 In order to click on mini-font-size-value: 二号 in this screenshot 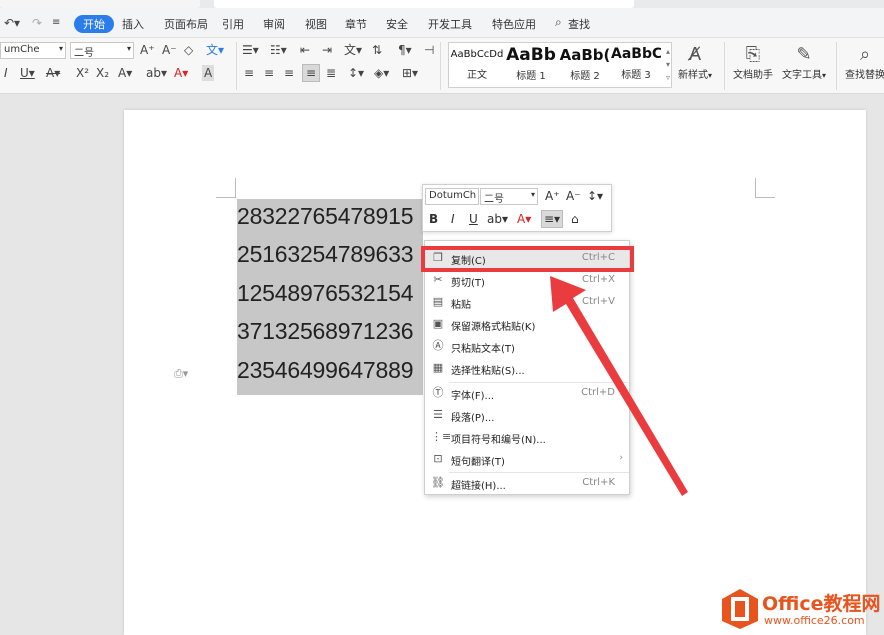, I will do `click(494, 199)`.